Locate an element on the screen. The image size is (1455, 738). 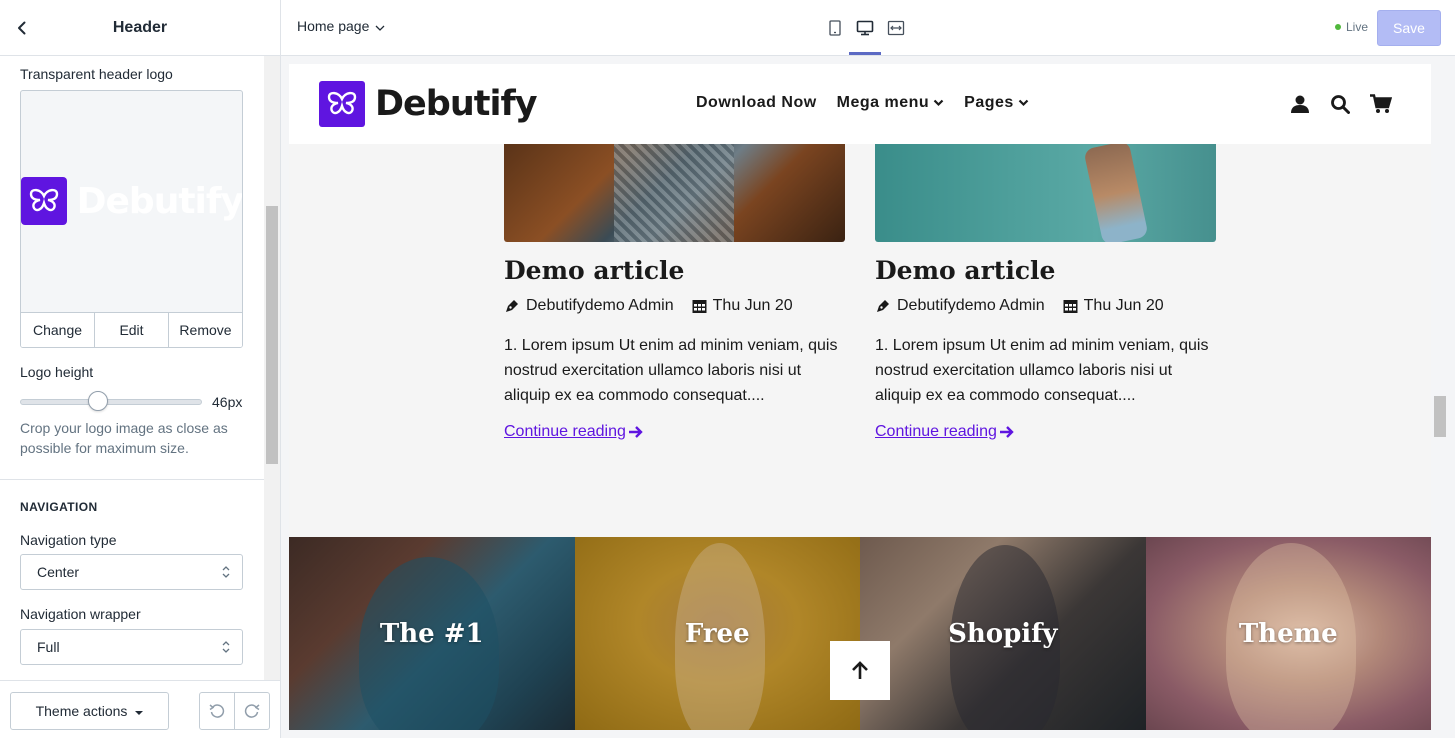
nav-item-label: Download Now is located at coordinates (756, 102).